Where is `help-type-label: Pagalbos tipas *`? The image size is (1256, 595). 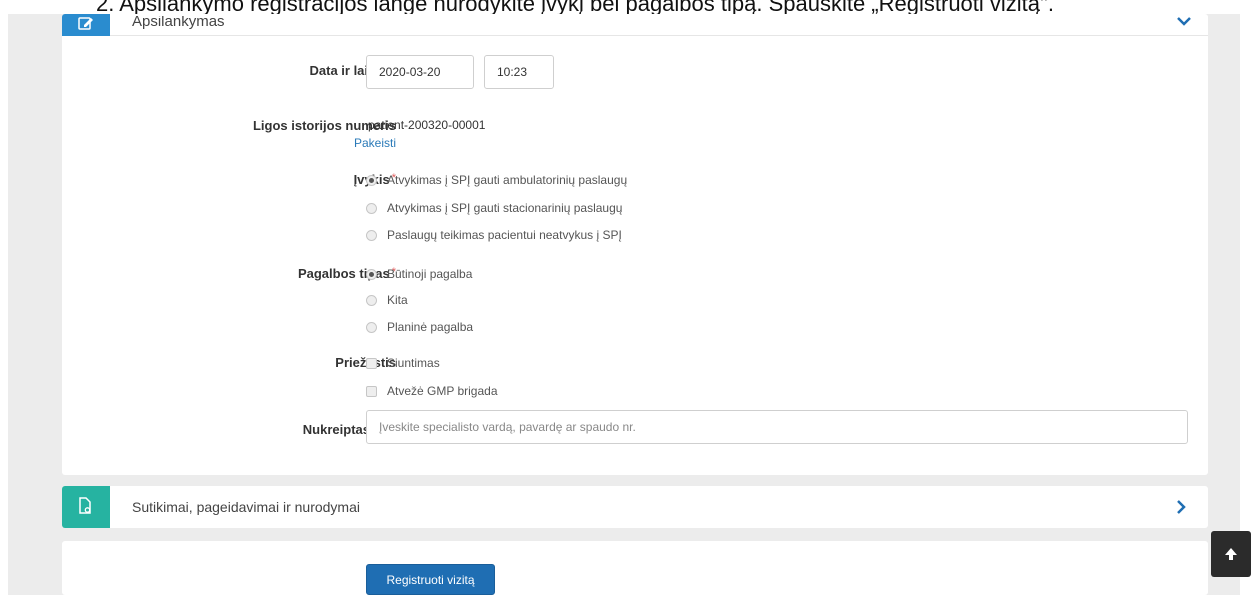 help-type-label: Pagalbos tipas * is located at coordinates (260, 273).